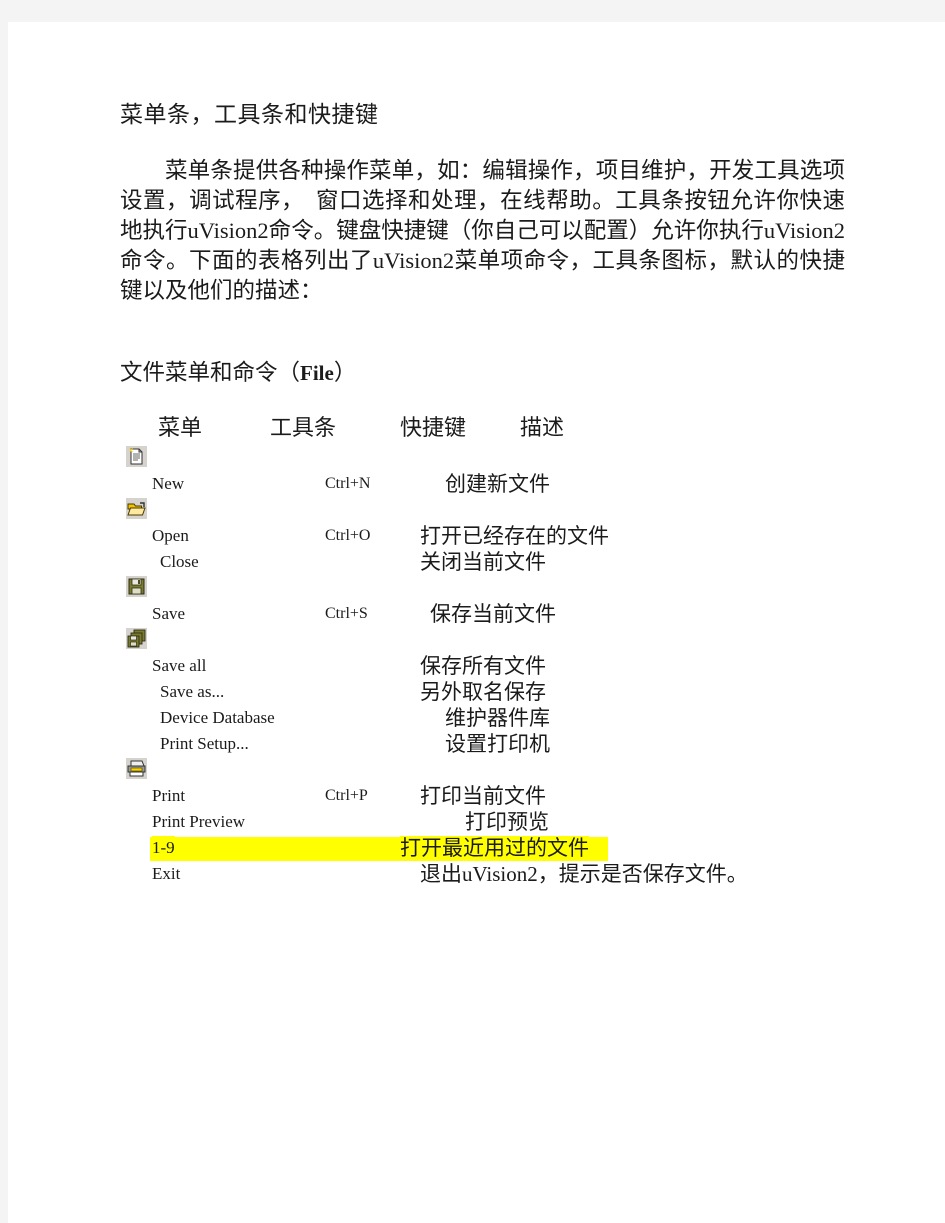  I want to click on menu-command-label: Save, so click(168, 614).